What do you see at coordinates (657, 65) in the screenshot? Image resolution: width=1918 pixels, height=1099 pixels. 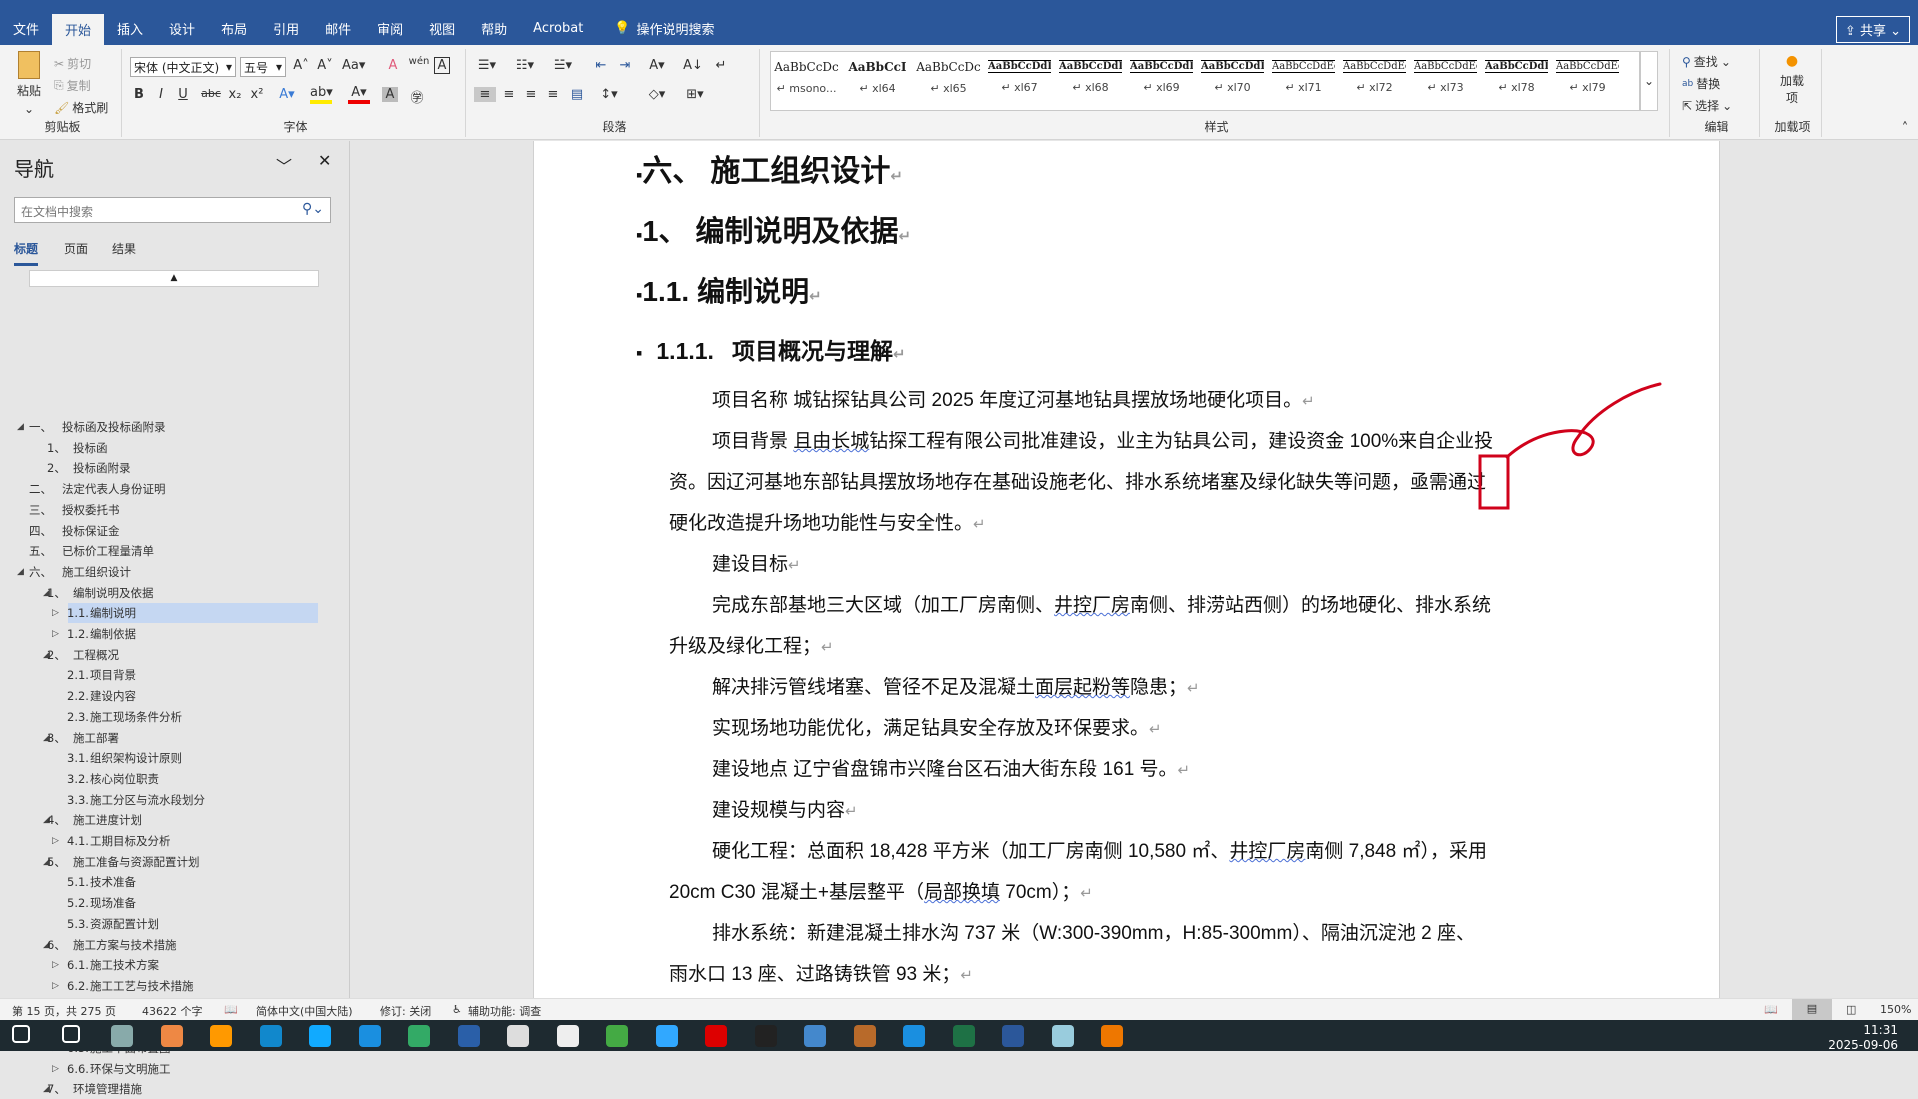 I see `text-direction-icon: A▾` at bounding box center [657, 65].